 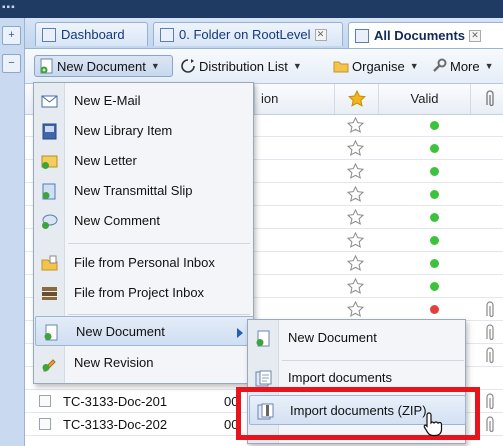 I want to click on import-zip-icon, so click(x=265, y=411).